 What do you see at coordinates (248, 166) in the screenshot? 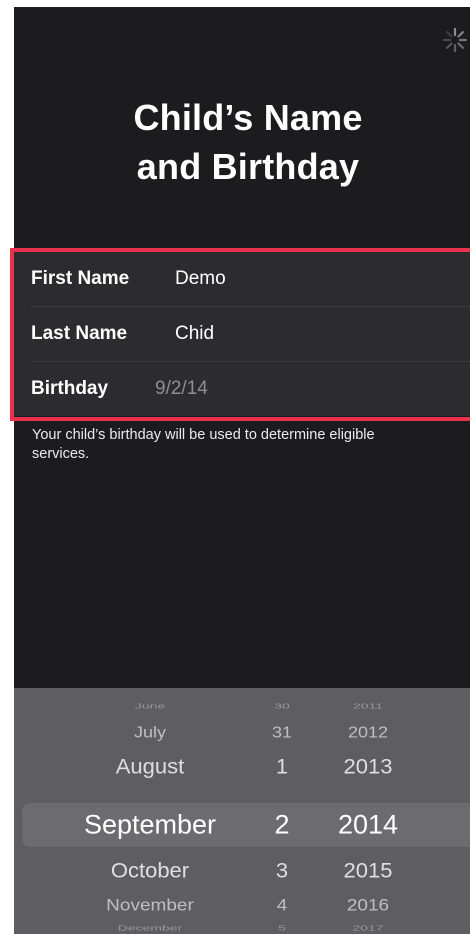
I see `page-title-line-2: and Birthday` at bounding box center [248, 166].